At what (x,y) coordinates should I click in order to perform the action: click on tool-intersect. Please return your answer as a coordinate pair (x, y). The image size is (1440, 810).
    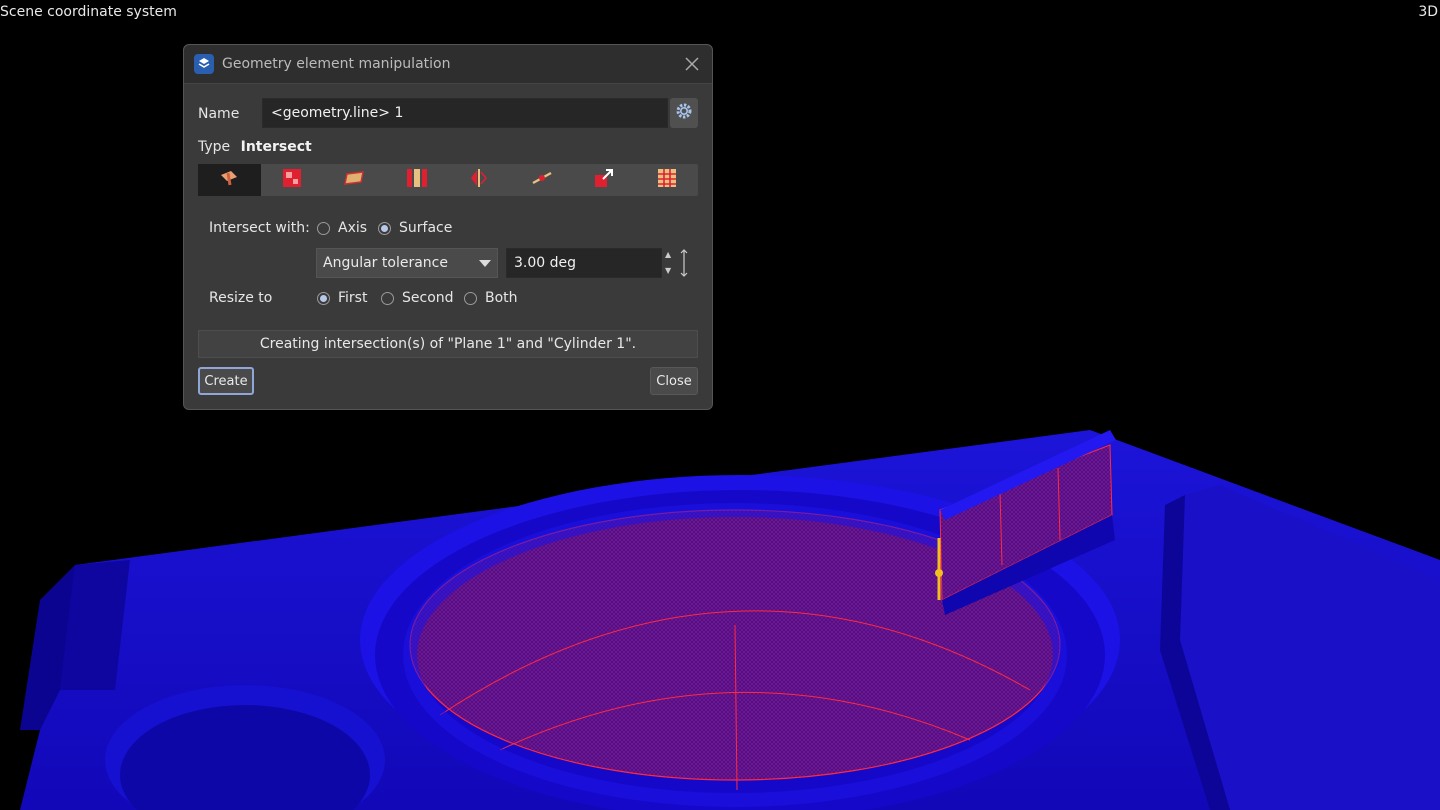
    Looking at the image, I should click on (229, 180).